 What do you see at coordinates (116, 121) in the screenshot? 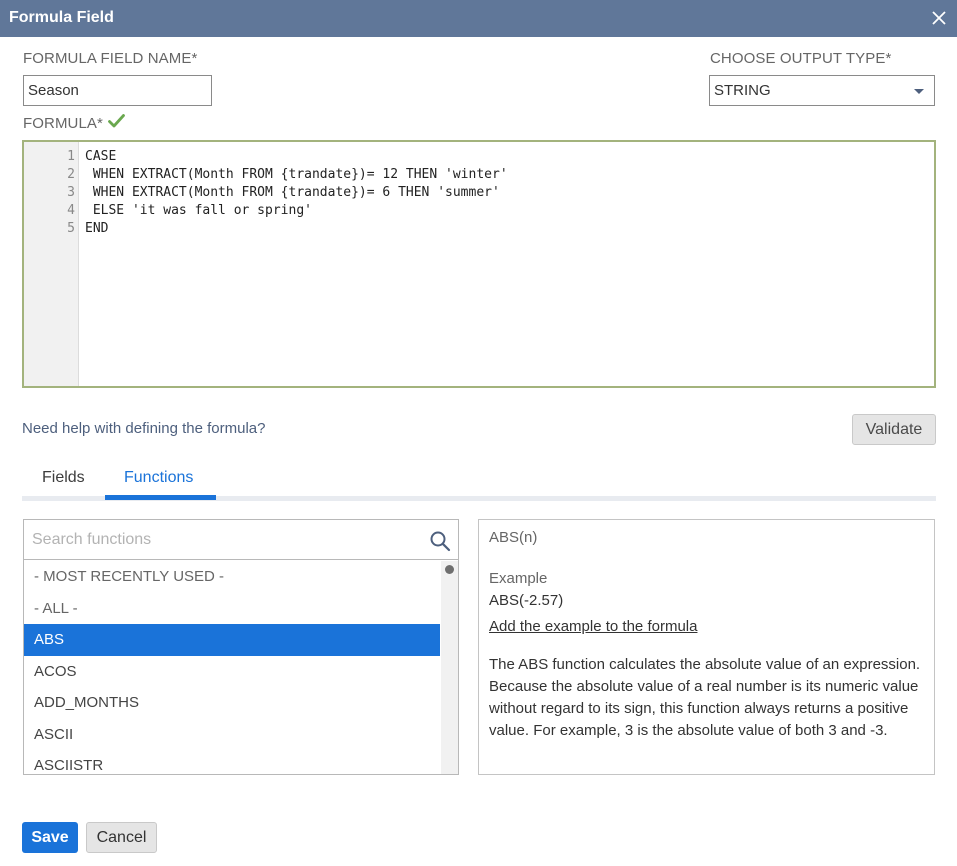
I see `checkmark-icon` at bounding box center [116, 121].